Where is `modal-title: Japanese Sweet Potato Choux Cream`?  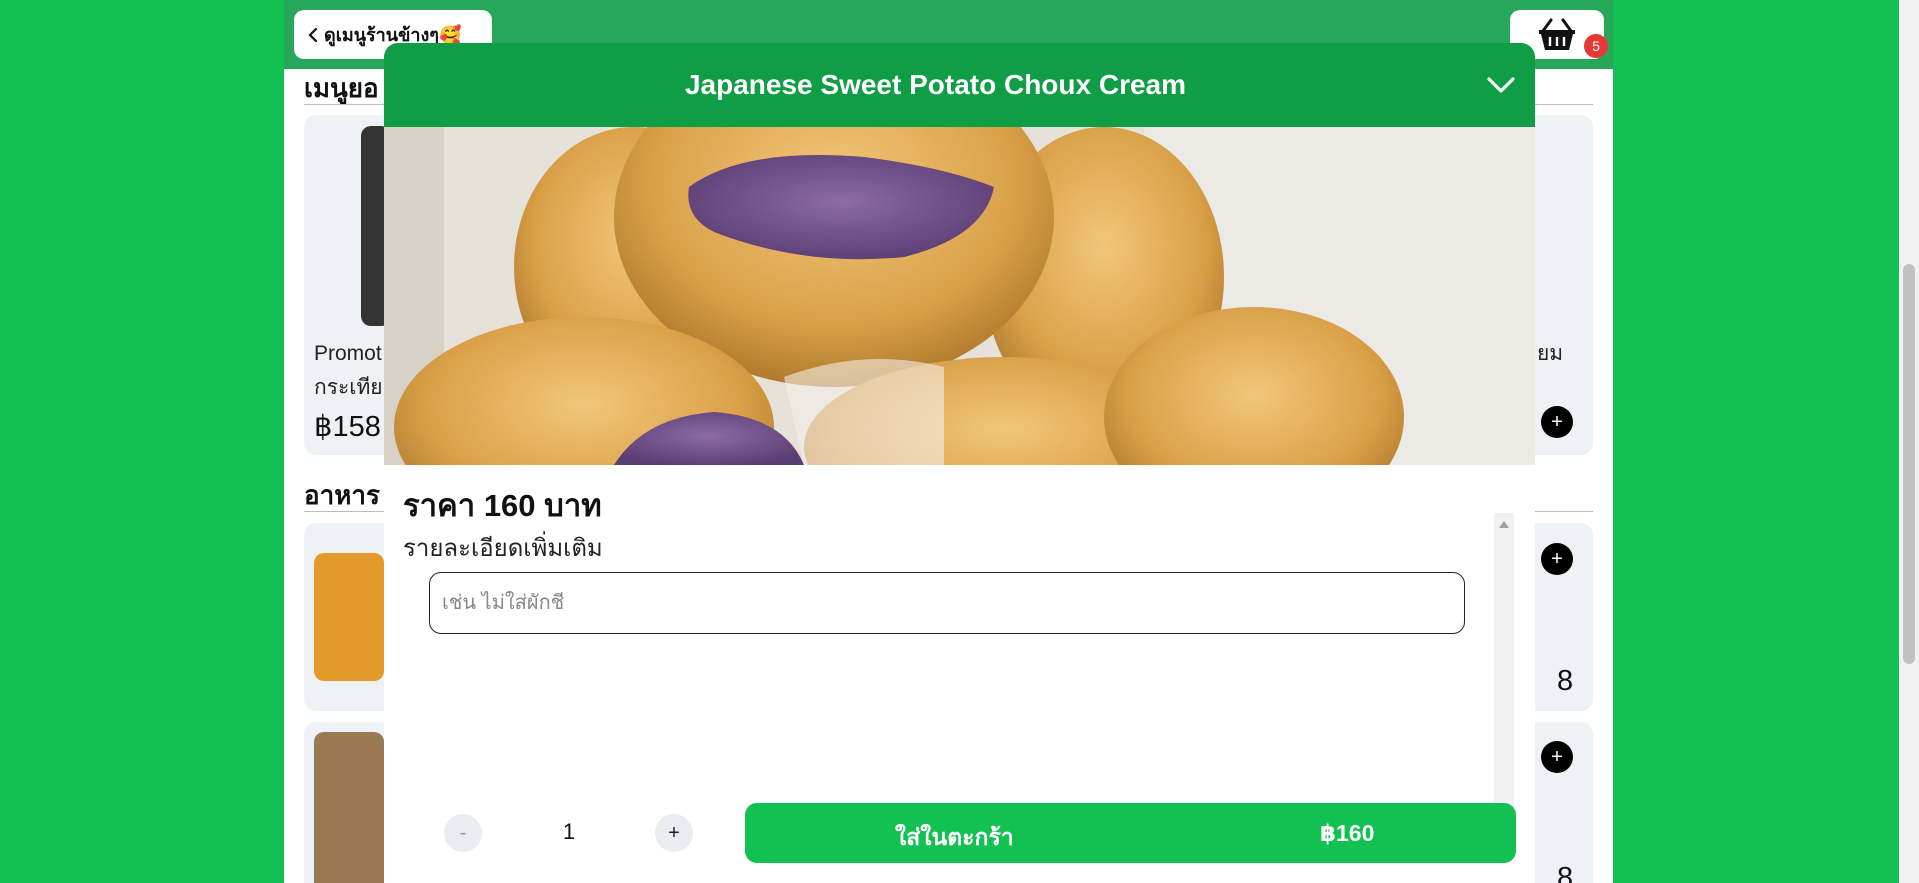
modal-title: Japanese Sweet Potato Choux Cream is located at coordinates (935, 84).